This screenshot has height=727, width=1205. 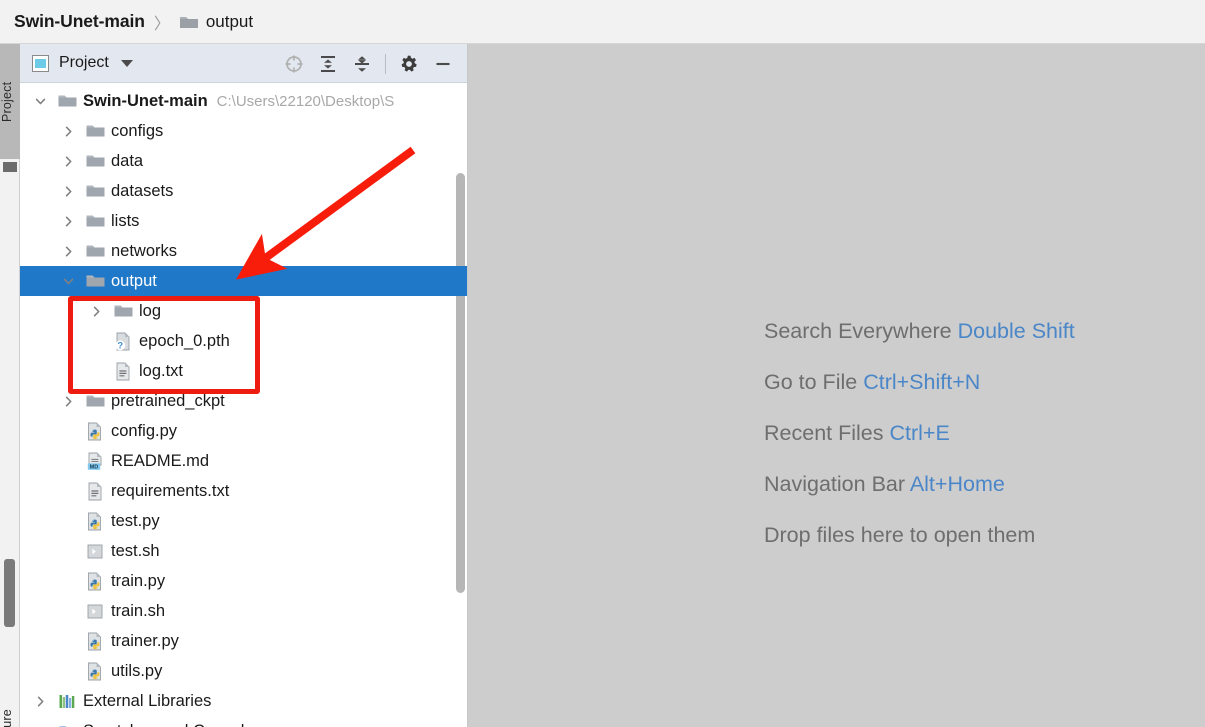 What do you see at coordinates (919, 433) in the screenshot?
I see `editor-tip-shortcut: Ctrl+E` at bounding box center [919, 433].